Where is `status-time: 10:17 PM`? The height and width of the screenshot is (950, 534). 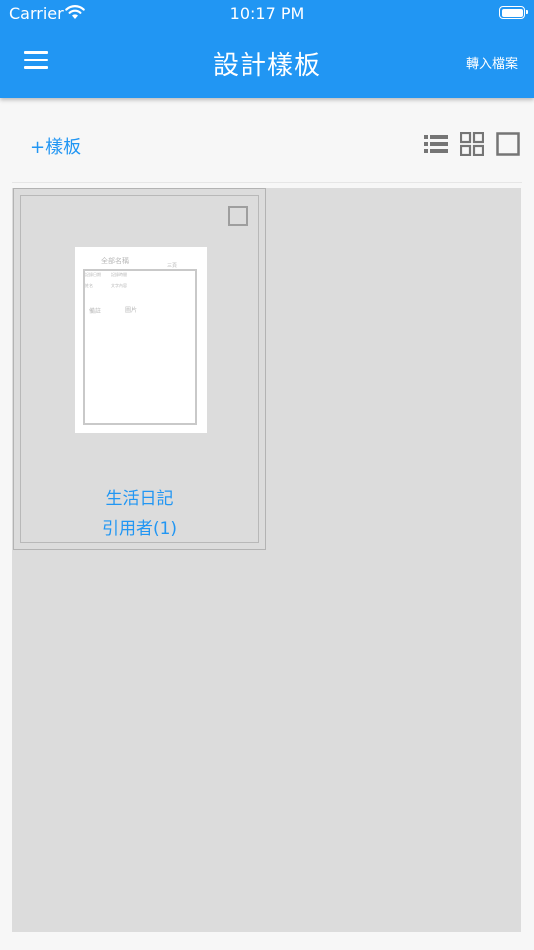
status-time: 10:17 PM is located at coordinates (267, 13).